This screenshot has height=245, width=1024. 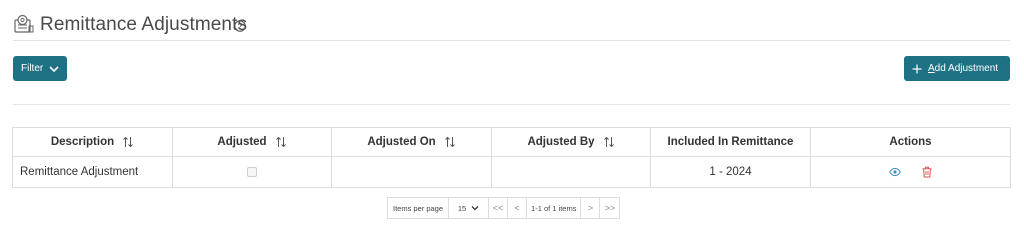 I want to click on remittance-icon, so click(x=24, y=23).